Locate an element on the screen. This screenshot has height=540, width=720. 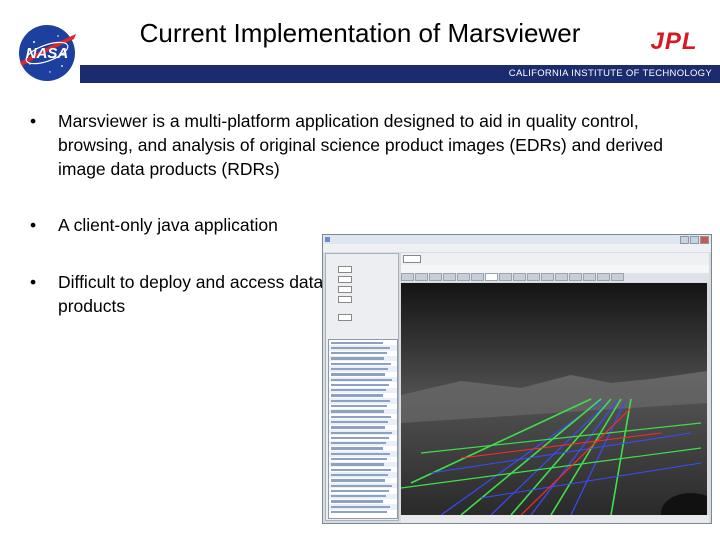
tab-row is located at coordinates (555, 277).